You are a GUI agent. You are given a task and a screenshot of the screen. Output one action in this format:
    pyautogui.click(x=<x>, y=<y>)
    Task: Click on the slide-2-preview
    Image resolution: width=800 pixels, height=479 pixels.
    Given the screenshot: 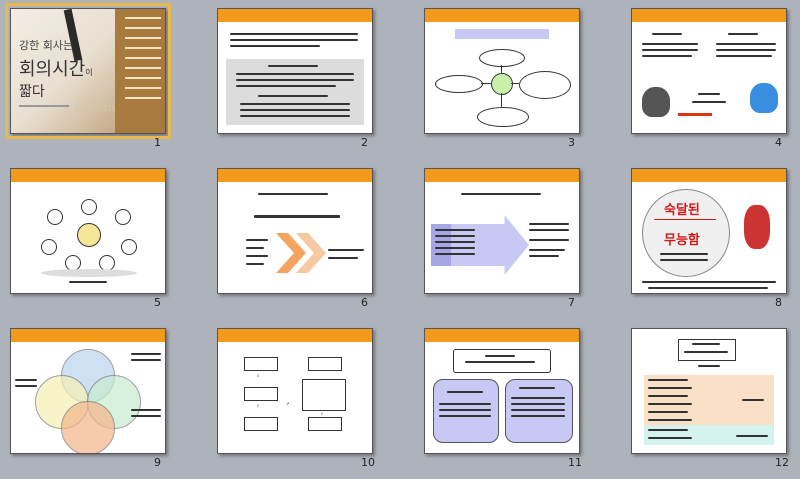 What is the action you would take?
    pyautogui.click(x=295, y=71)
    